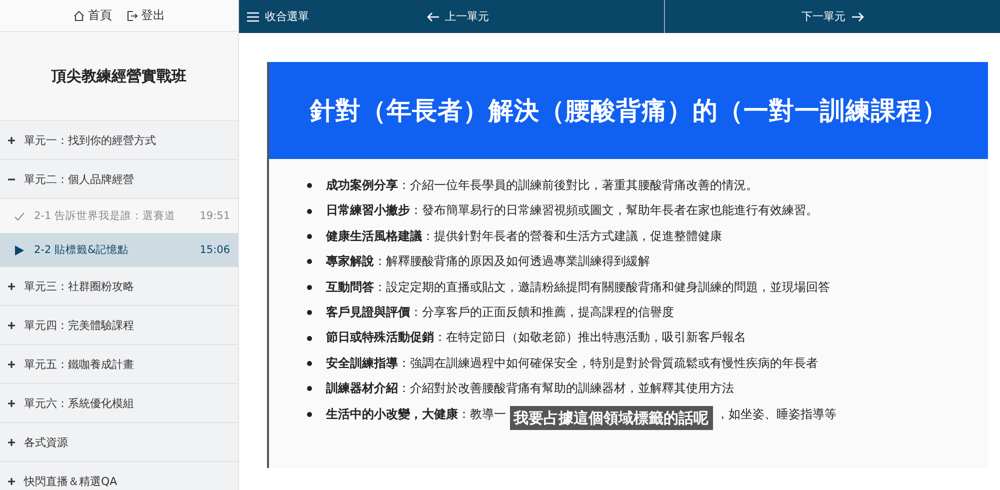 Image resolution: width=1000 pixels, height=490 pixels. What do you see at coordinates (119, 476) in the screenshot?
I see `section-item: 快閃直播＆精選QA` at bounding box center [119, 476].